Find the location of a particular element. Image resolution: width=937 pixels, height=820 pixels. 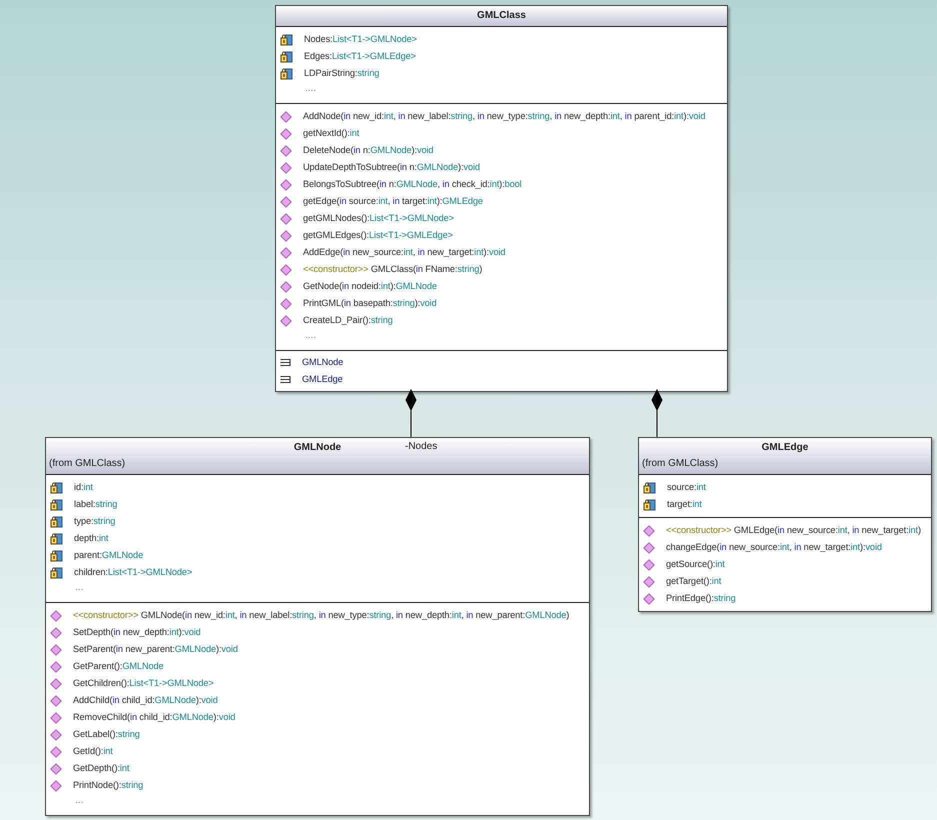

attribute-text: type:string is located at coordinates (95, 521).